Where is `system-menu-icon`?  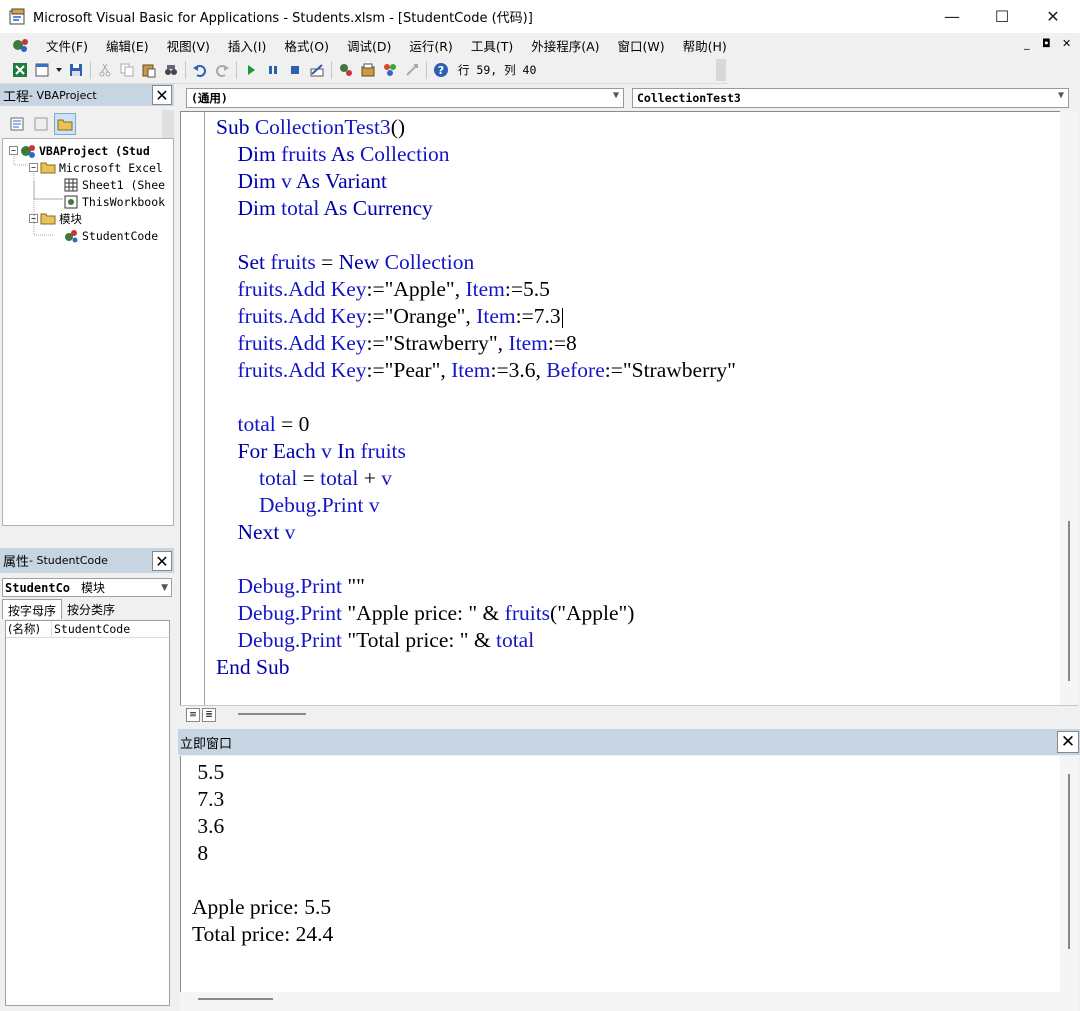 system-menu-icon is located at coordinates (22, 45).